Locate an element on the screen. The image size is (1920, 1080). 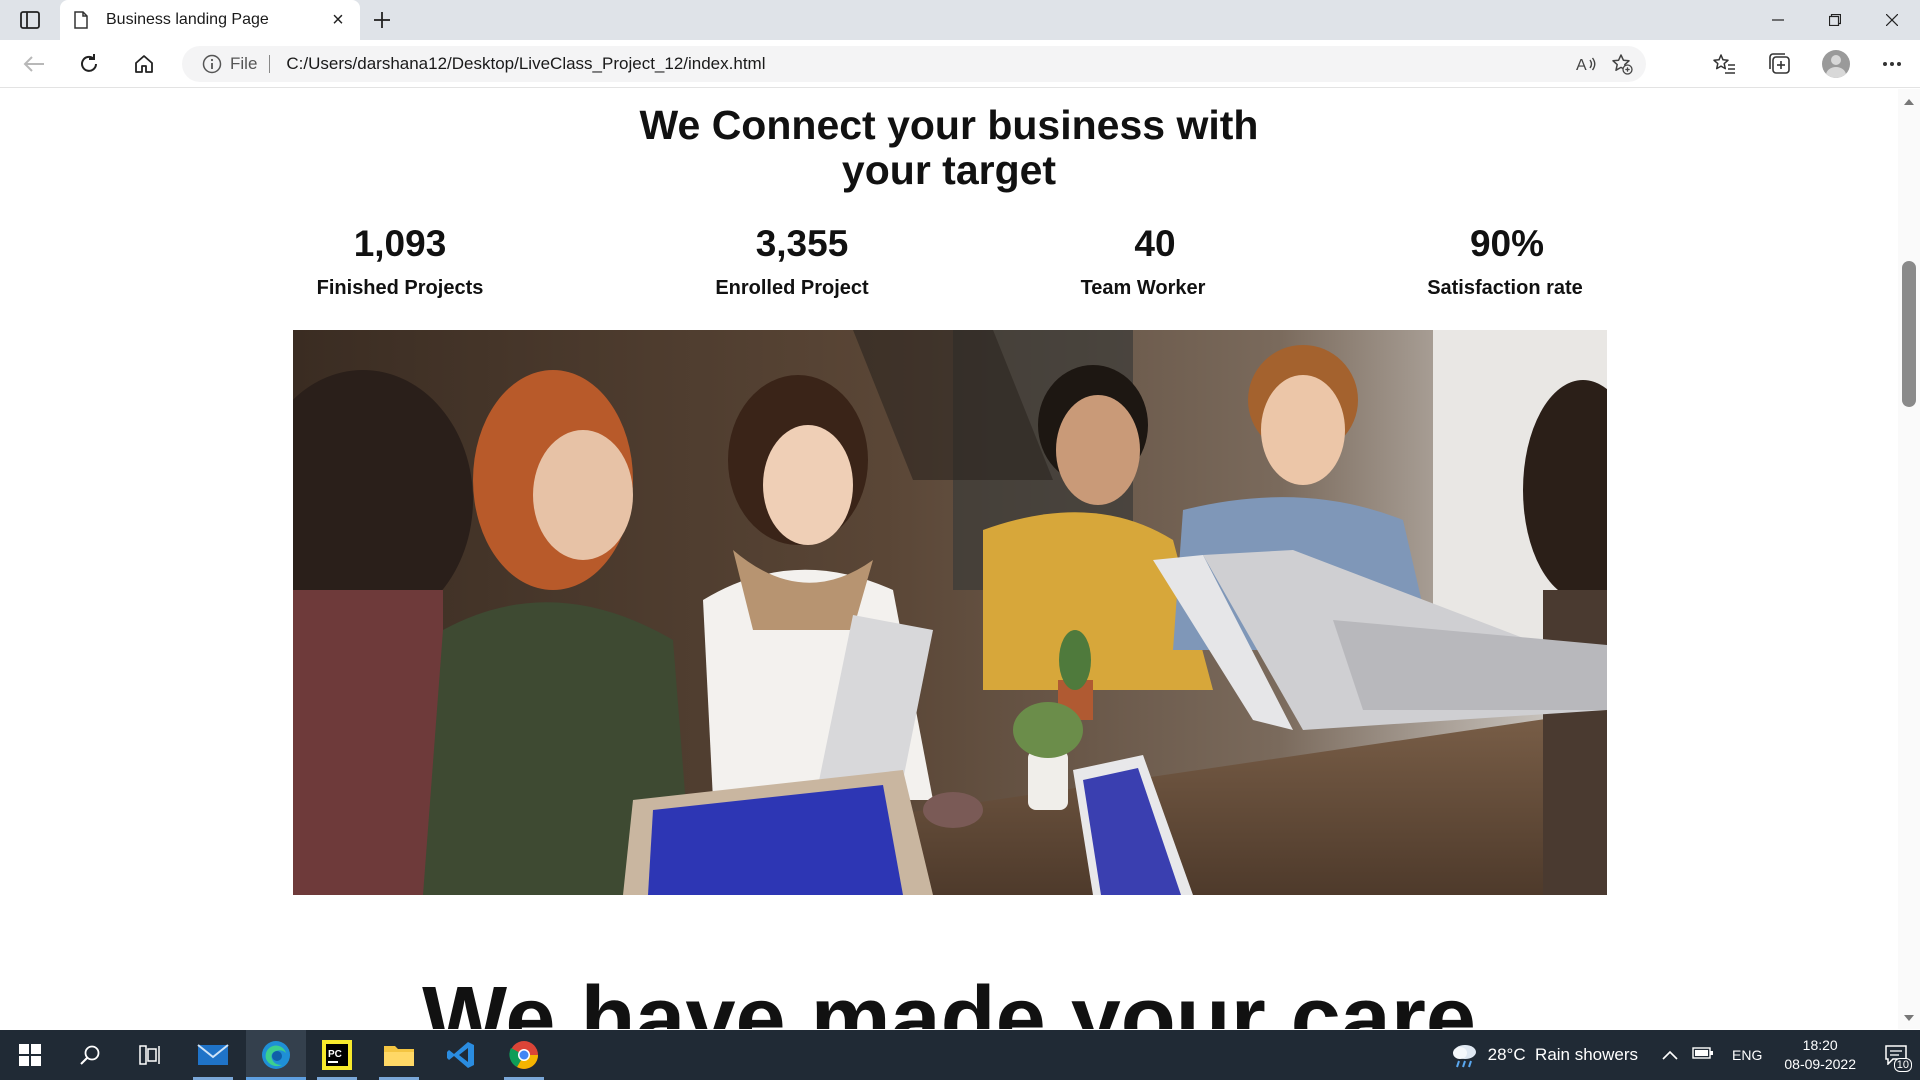
close-window-icon is located at coordinates (1891, 20).